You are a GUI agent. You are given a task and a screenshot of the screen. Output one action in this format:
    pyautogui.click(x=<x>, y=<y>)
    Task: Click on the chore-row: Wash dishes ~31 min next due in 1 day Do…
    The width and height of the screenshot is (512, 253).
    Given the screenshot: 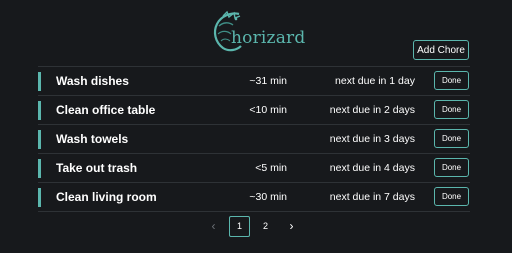 What is the action you would take?
    pyautogui.click(x=254, y=81)
    